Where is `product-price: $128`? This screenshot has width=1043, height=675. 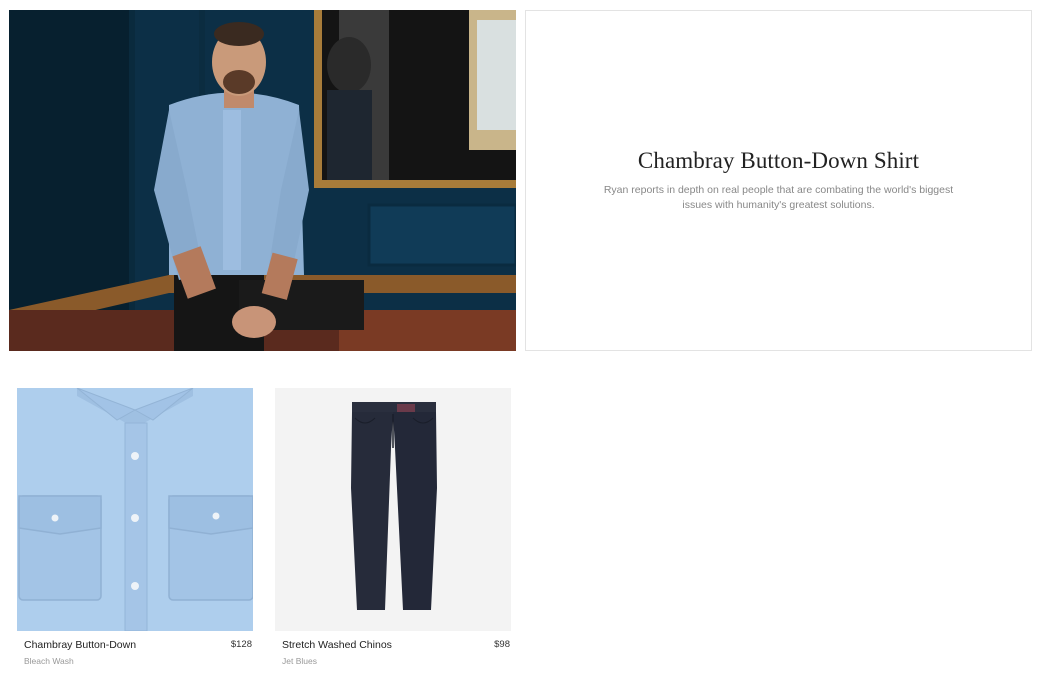
product-price: $128 is located at coordinates (241, 644).